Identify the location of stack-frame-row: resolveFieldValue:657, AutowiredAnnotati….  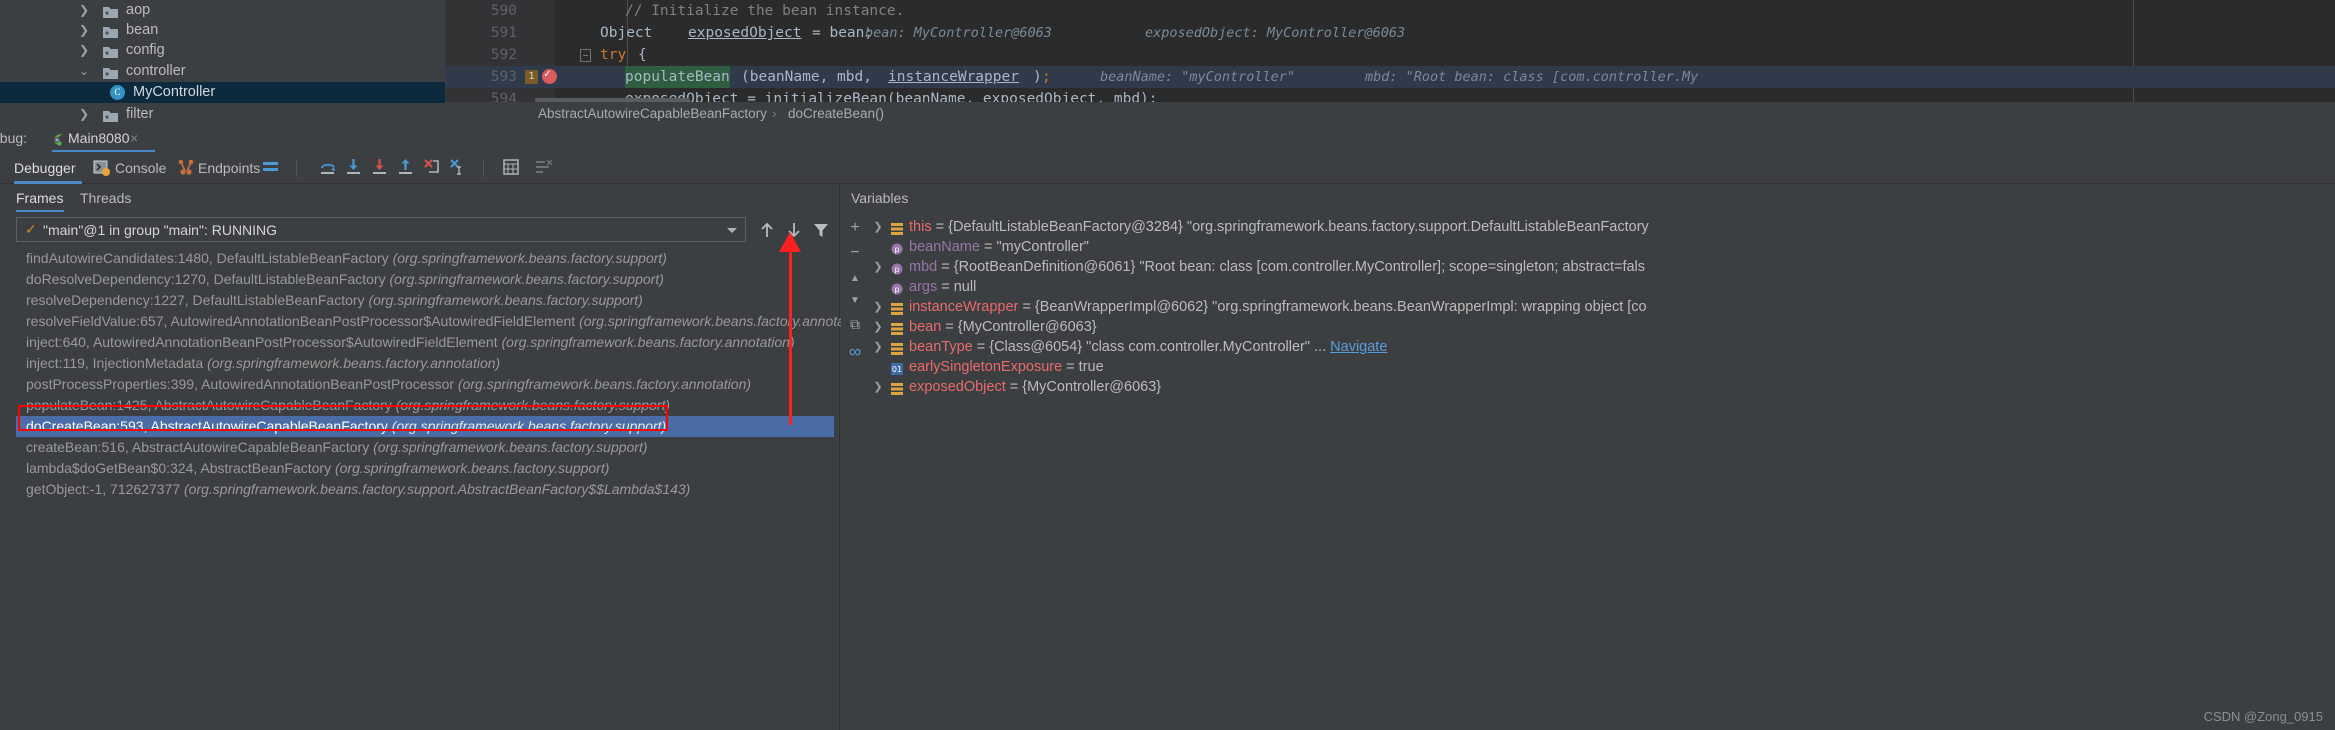
(444, 321).